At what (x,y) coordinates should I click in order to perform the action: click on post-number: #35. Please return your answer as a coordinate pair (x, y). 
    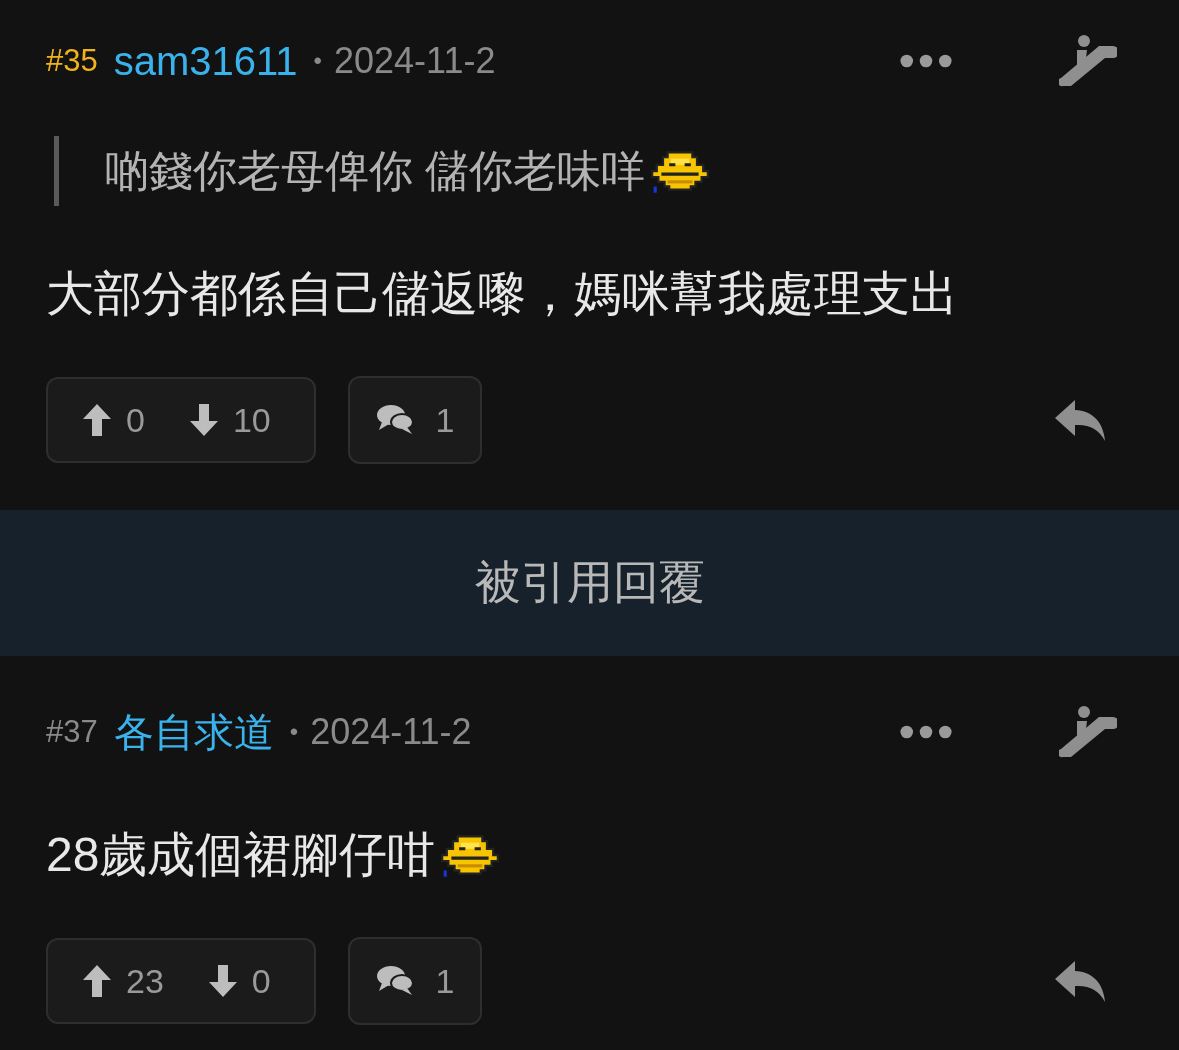
    Looking at the image, I should click on (72, 61).